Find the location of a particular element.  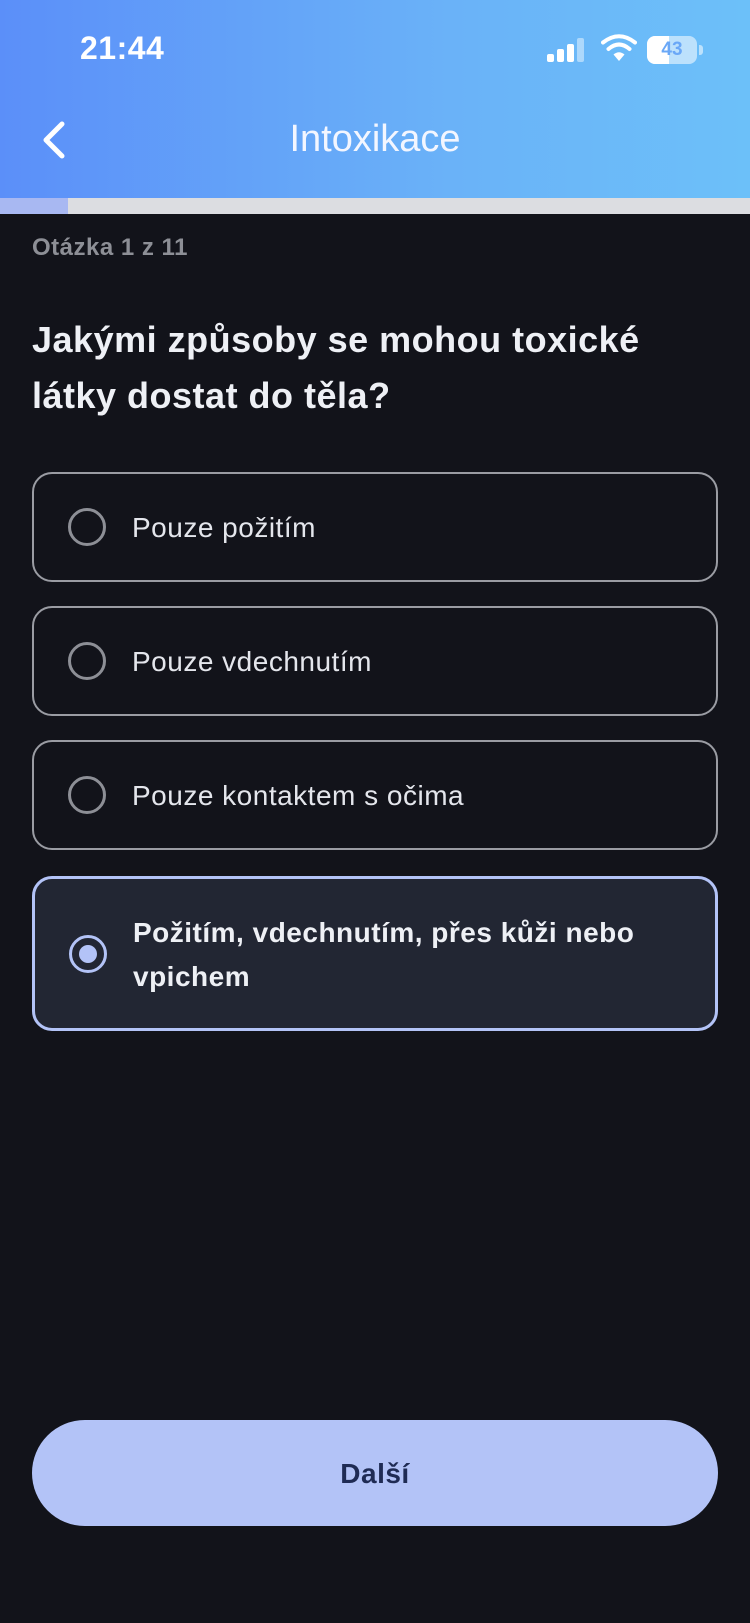

battery-body: 43 is located at coordinates (672, 50).